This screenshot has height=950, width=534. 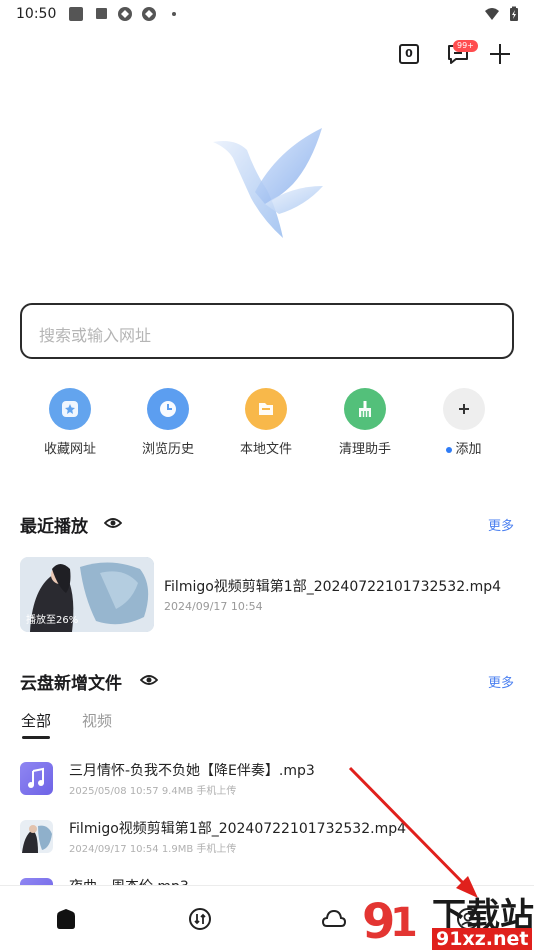 What do you see at coordinates (465, 46) in the screenshot?
I see `message-badge: 99+` at bounding box center [465, 46].